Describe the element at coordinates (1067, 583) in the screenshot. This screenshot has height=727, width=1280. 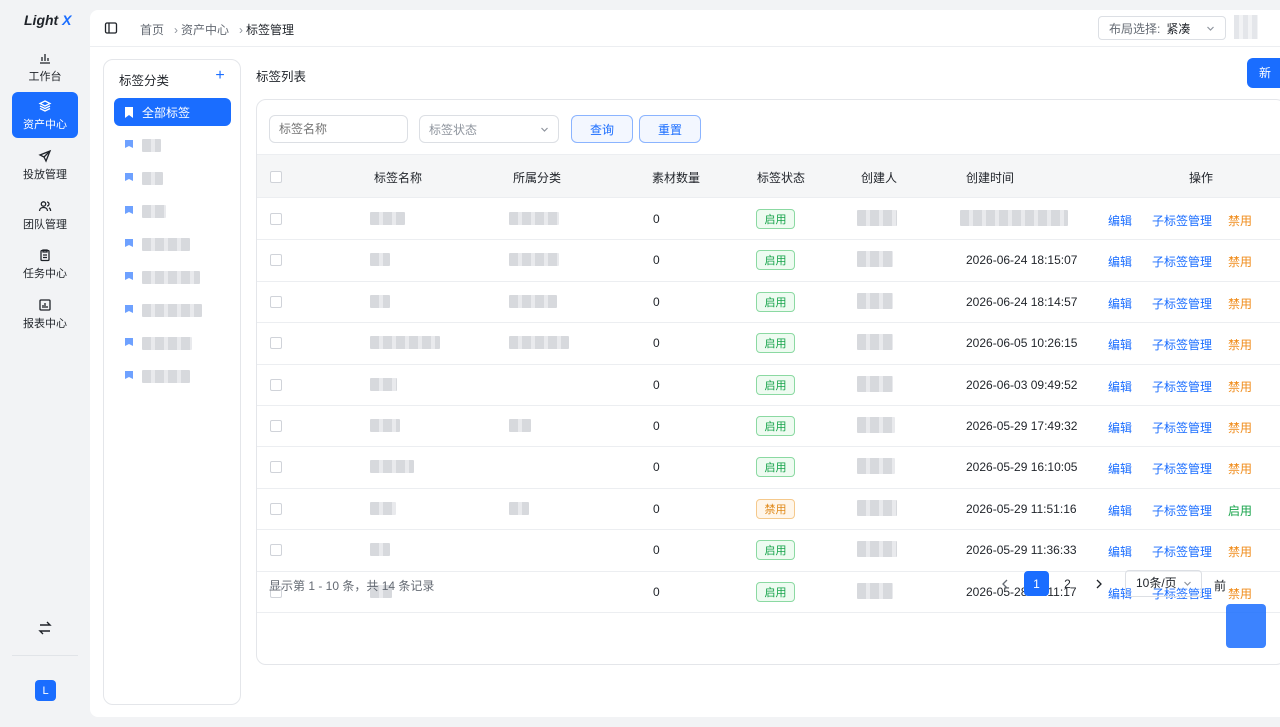
I see `page-2: 2` at that location.